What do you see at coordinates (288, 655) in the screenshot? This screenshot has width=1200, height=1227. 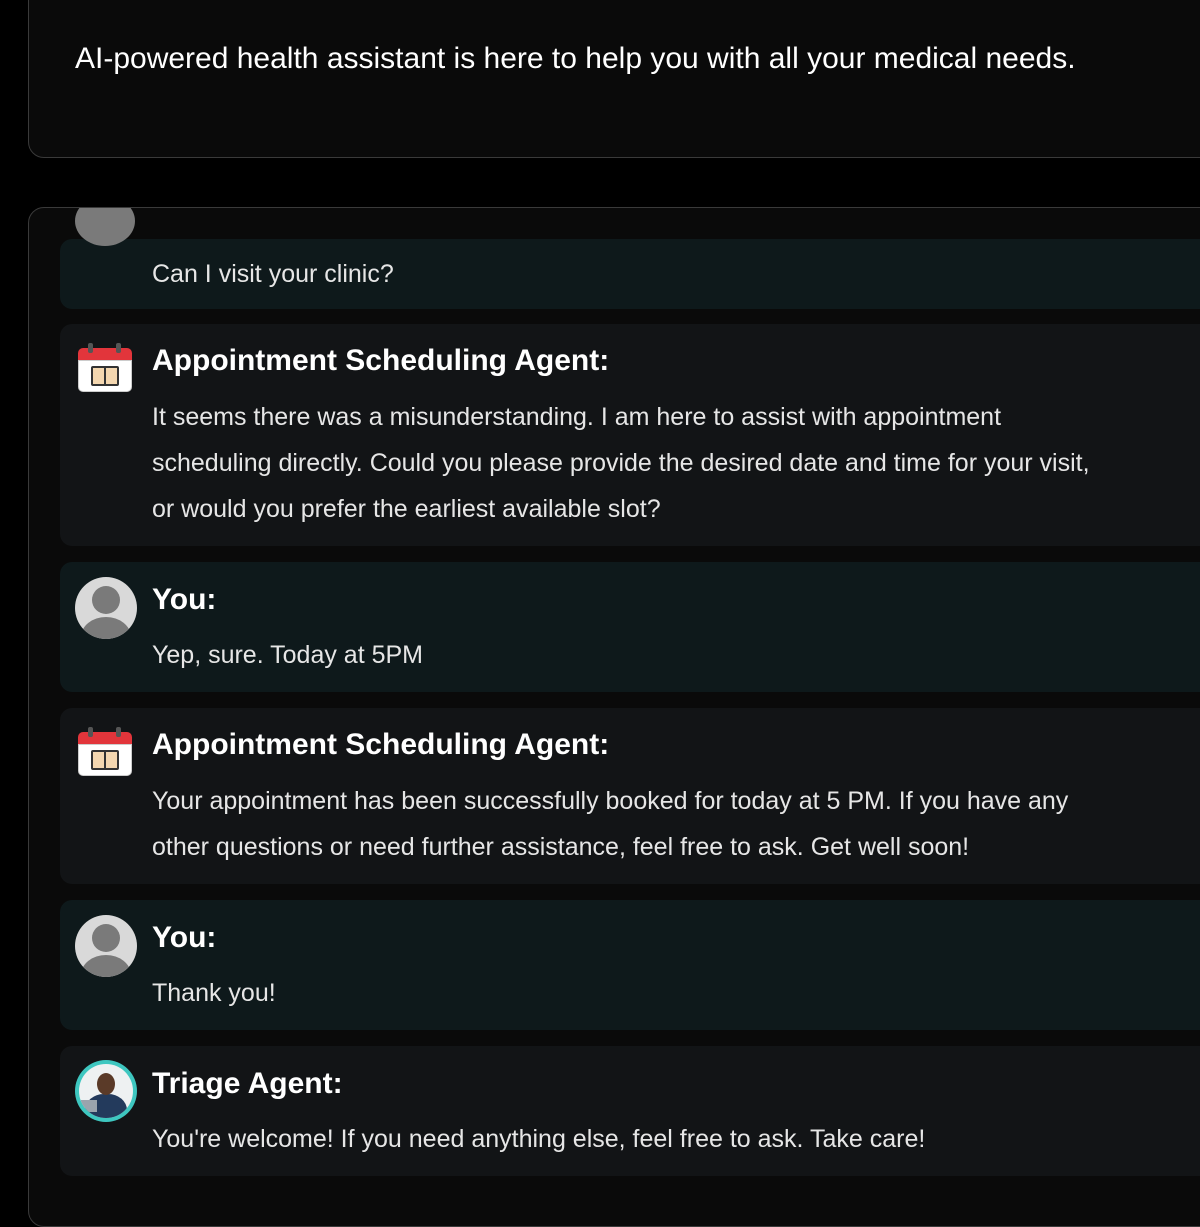 I see `message-text: Yep, sure. Today at 5PM` at bounding box center [288, 655].